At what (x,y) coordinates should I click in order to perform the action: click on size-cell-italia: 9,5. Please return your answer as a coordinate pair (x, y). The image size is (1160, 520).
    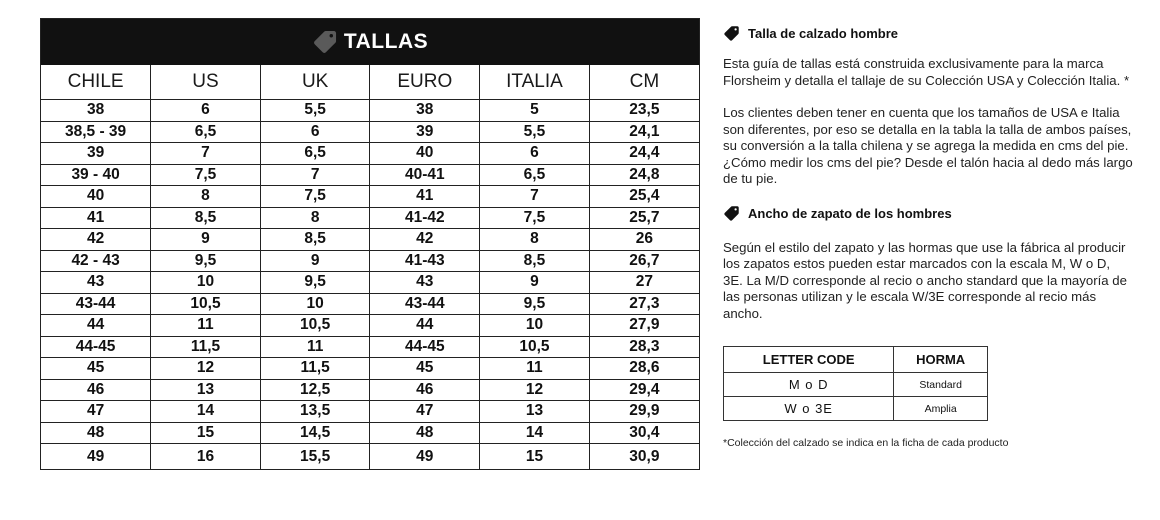
    Looking at the image, I should click on (534, 304).